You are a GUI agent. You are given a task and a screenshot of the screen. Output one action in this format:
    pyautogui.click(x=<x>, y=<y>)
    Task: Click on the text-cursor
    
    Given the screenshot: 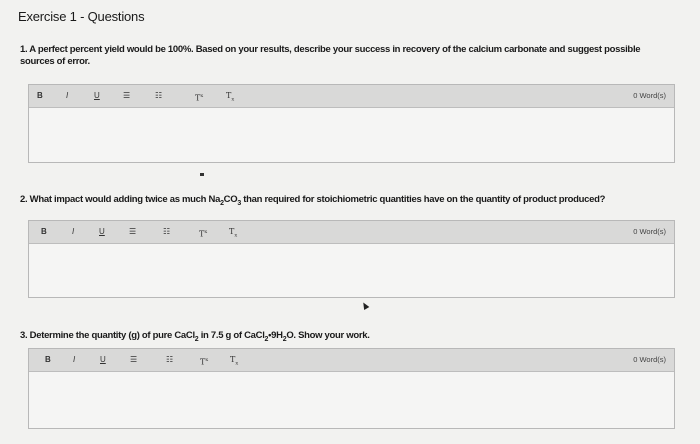 What is the action you would take?
    pyautogui.click(x=202, y=174)
    